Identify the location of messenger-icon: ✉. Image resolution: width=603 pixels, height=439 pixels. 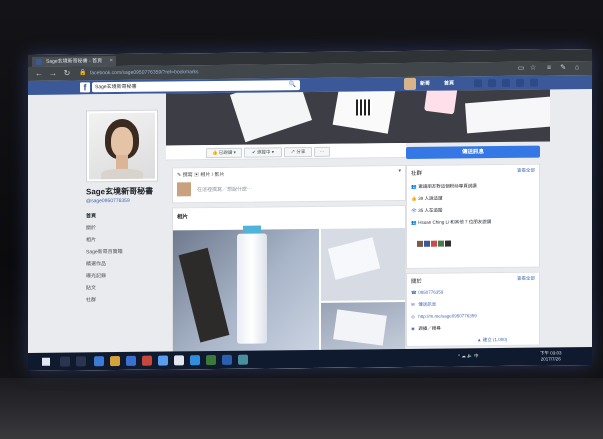
(413, 304).